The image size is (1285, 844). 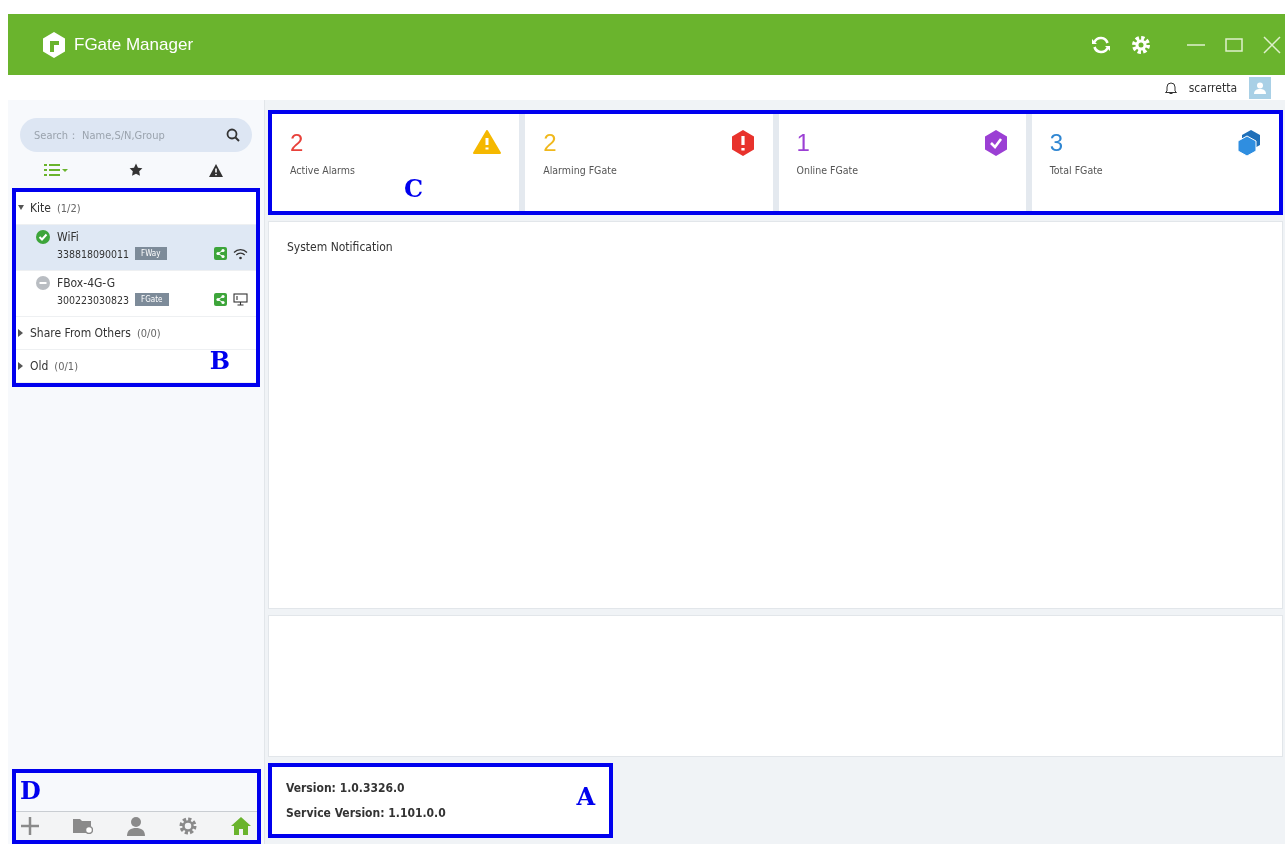 I want to click on check-icon, so click(x=995, y=143).